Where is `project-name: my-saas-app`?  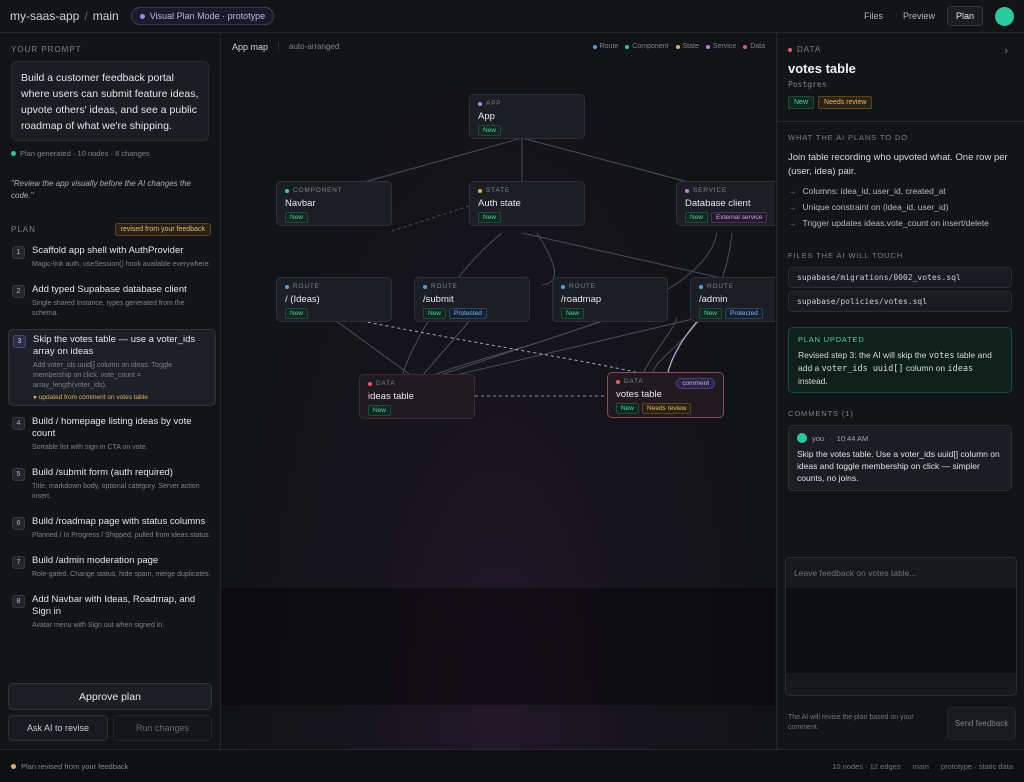
project-name: my-saas-app is located at coordinates (44, 16).